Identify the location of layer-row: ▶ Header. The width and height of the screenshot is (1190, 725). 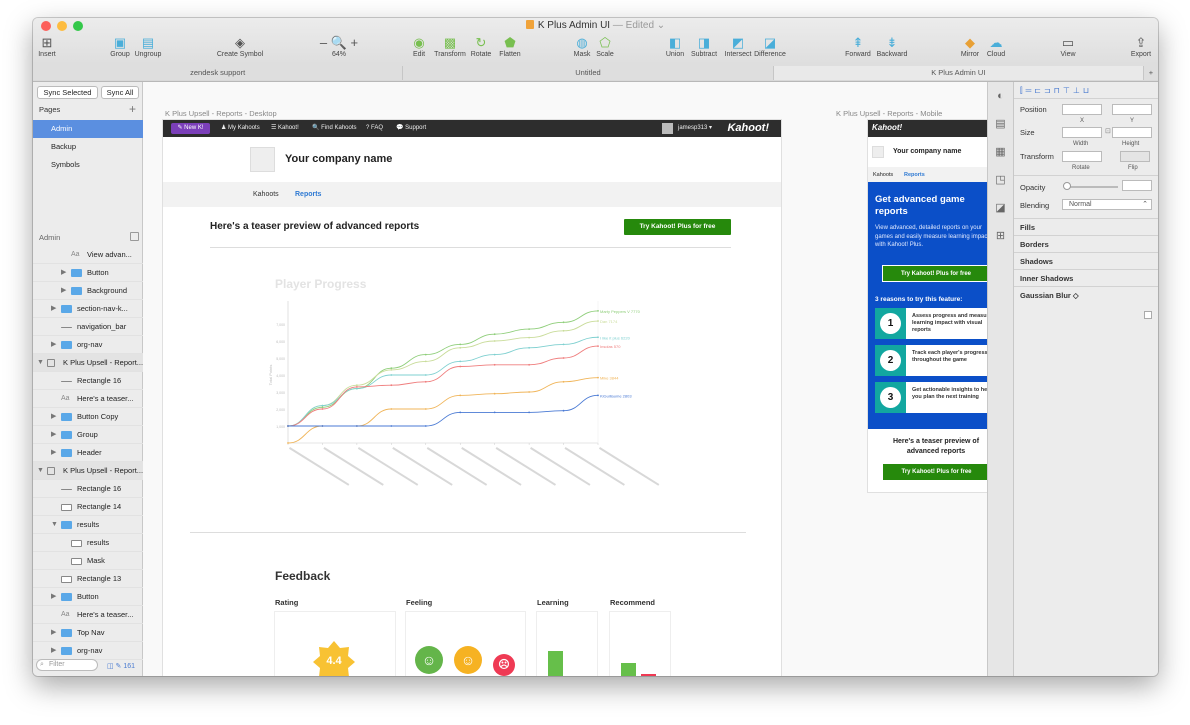
(88, 453).